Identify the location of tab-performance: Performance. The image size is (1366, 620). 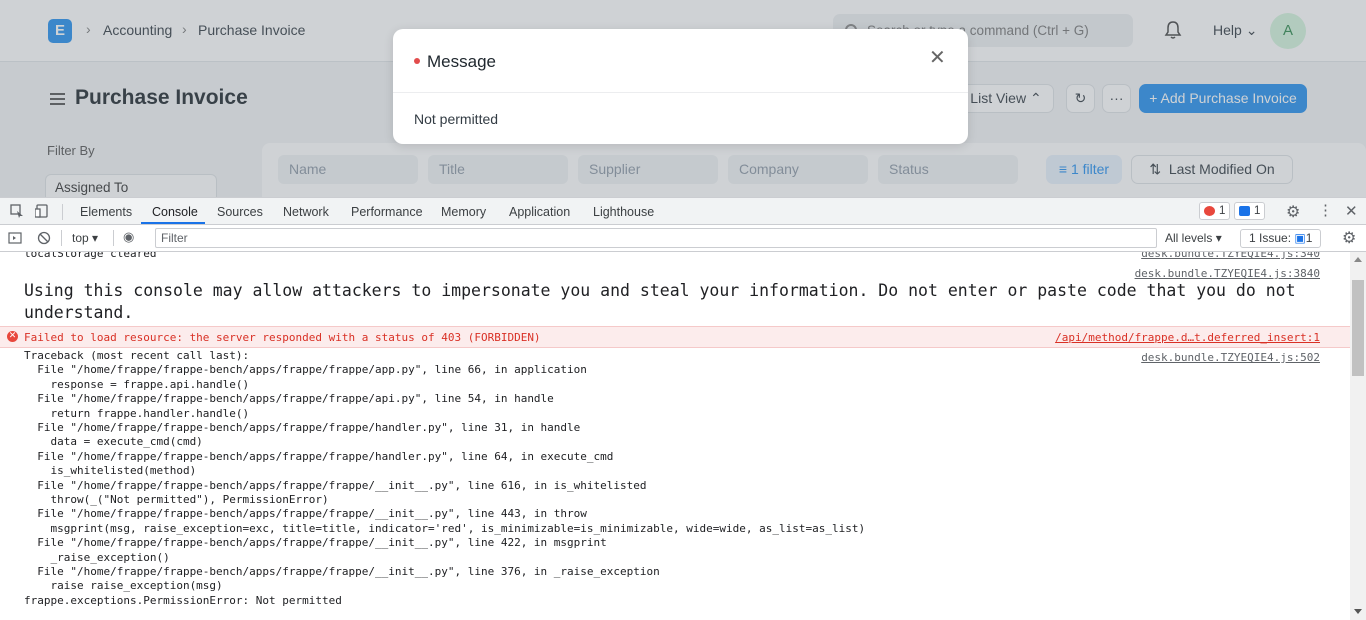
(387, 212).